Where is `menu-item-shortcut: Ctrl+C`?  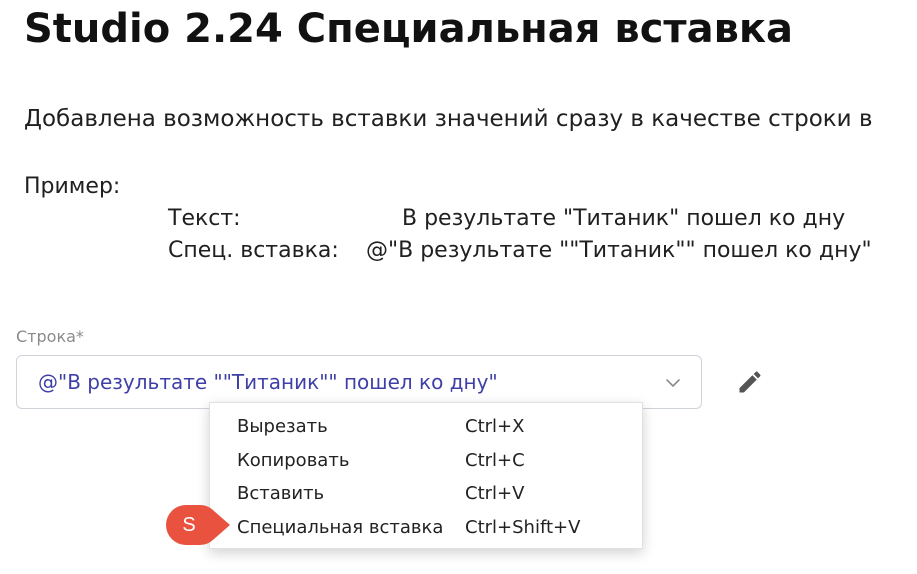 menu-item-shortcut: Ctrl+C is located at coordinates (495, 460).